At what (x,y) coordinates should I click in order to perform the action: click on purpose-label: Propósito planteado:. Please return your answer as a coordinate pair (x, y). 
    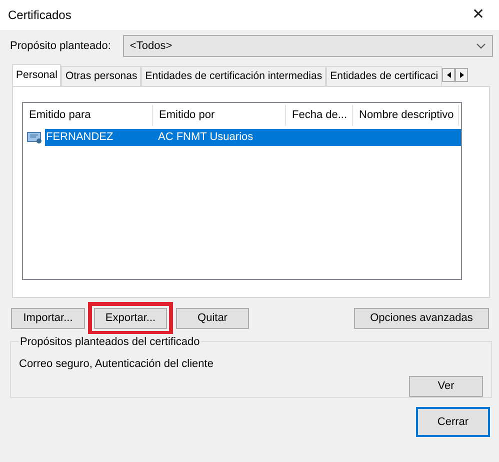
    Looking at the image, I should click on (60, 46).